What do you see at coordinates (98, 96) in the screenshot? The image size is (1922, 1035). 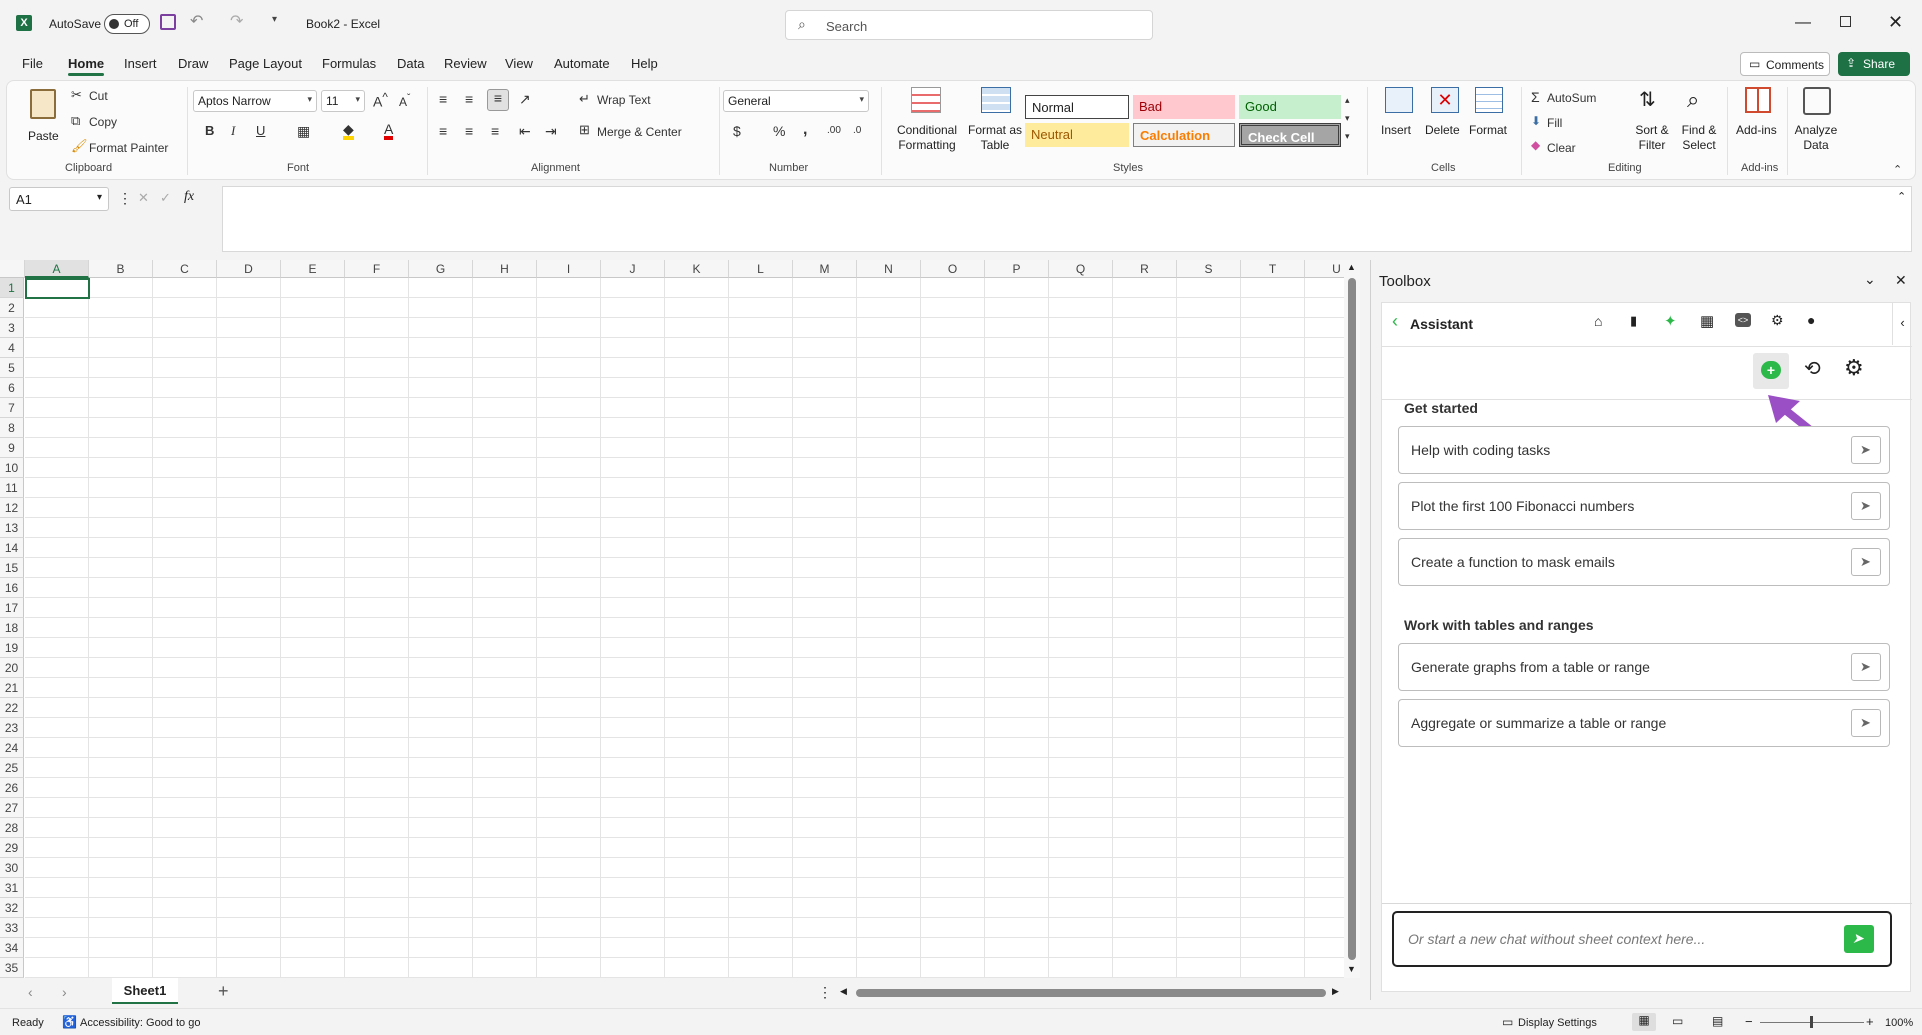 I see `cut-label: Cut` at bounding box center [98, 96].